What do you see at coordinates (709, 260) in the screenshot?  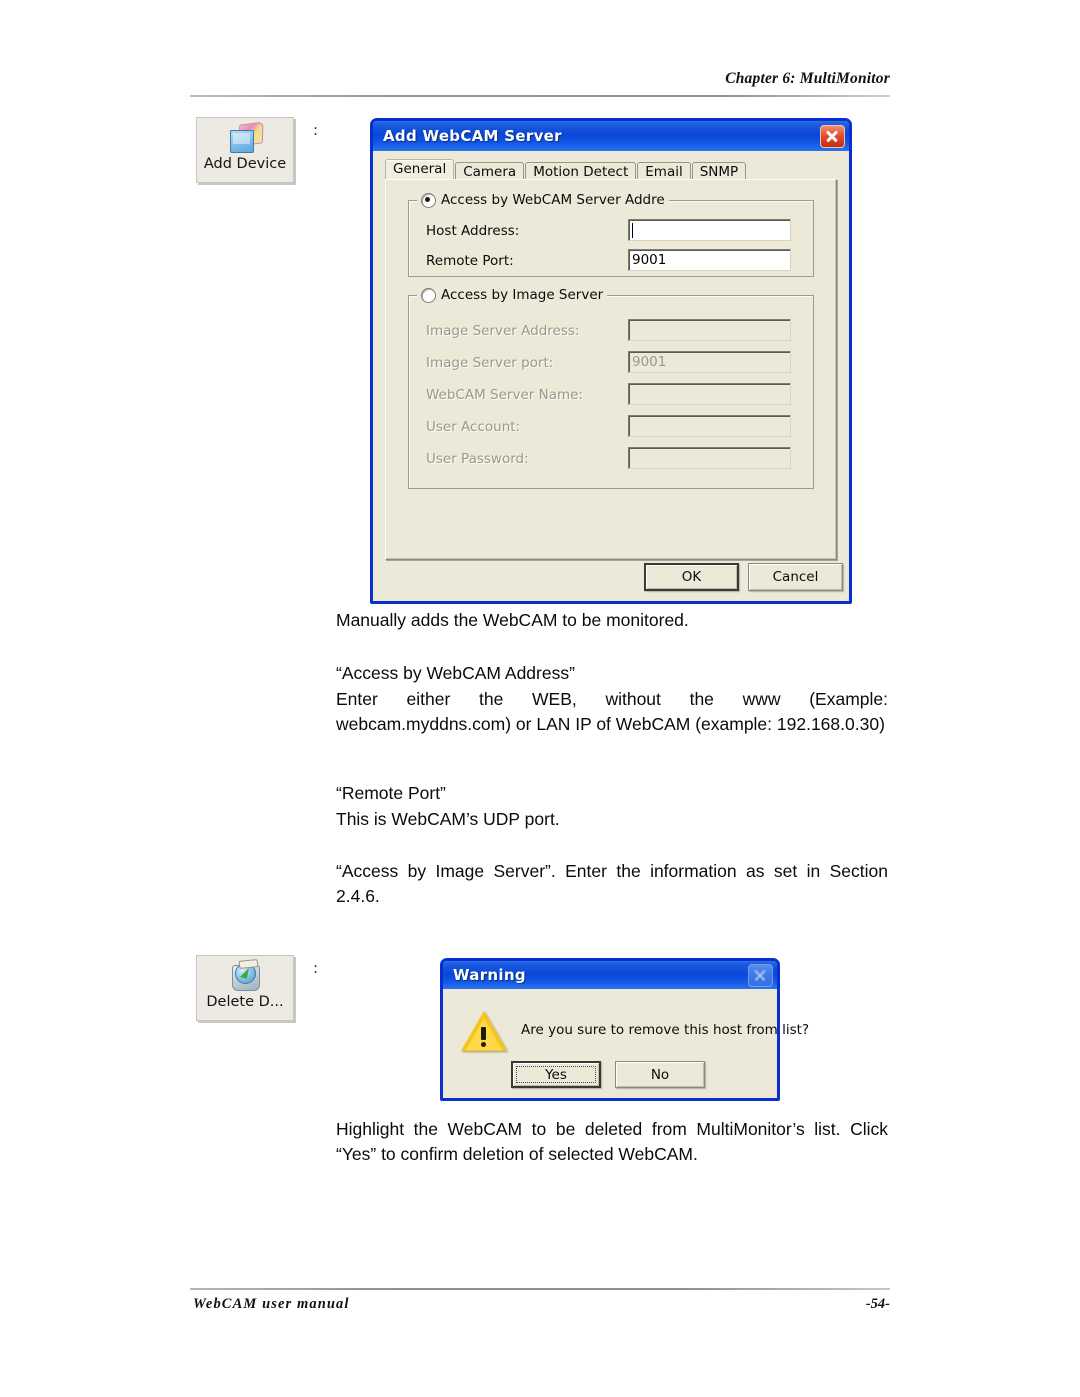 I see `remote-port-input: 9001` at bounding box center [709, 260].